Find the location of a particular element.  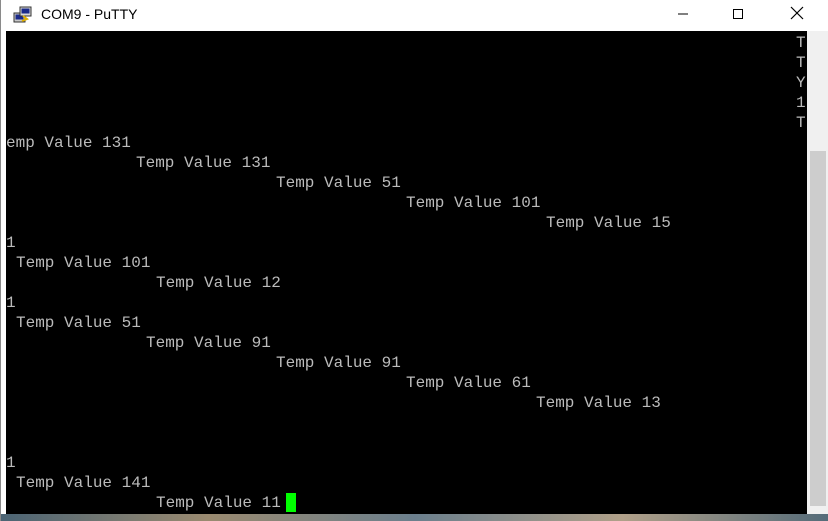

window-title: COM9 - PuTTY is located at coordinates (89, 14).